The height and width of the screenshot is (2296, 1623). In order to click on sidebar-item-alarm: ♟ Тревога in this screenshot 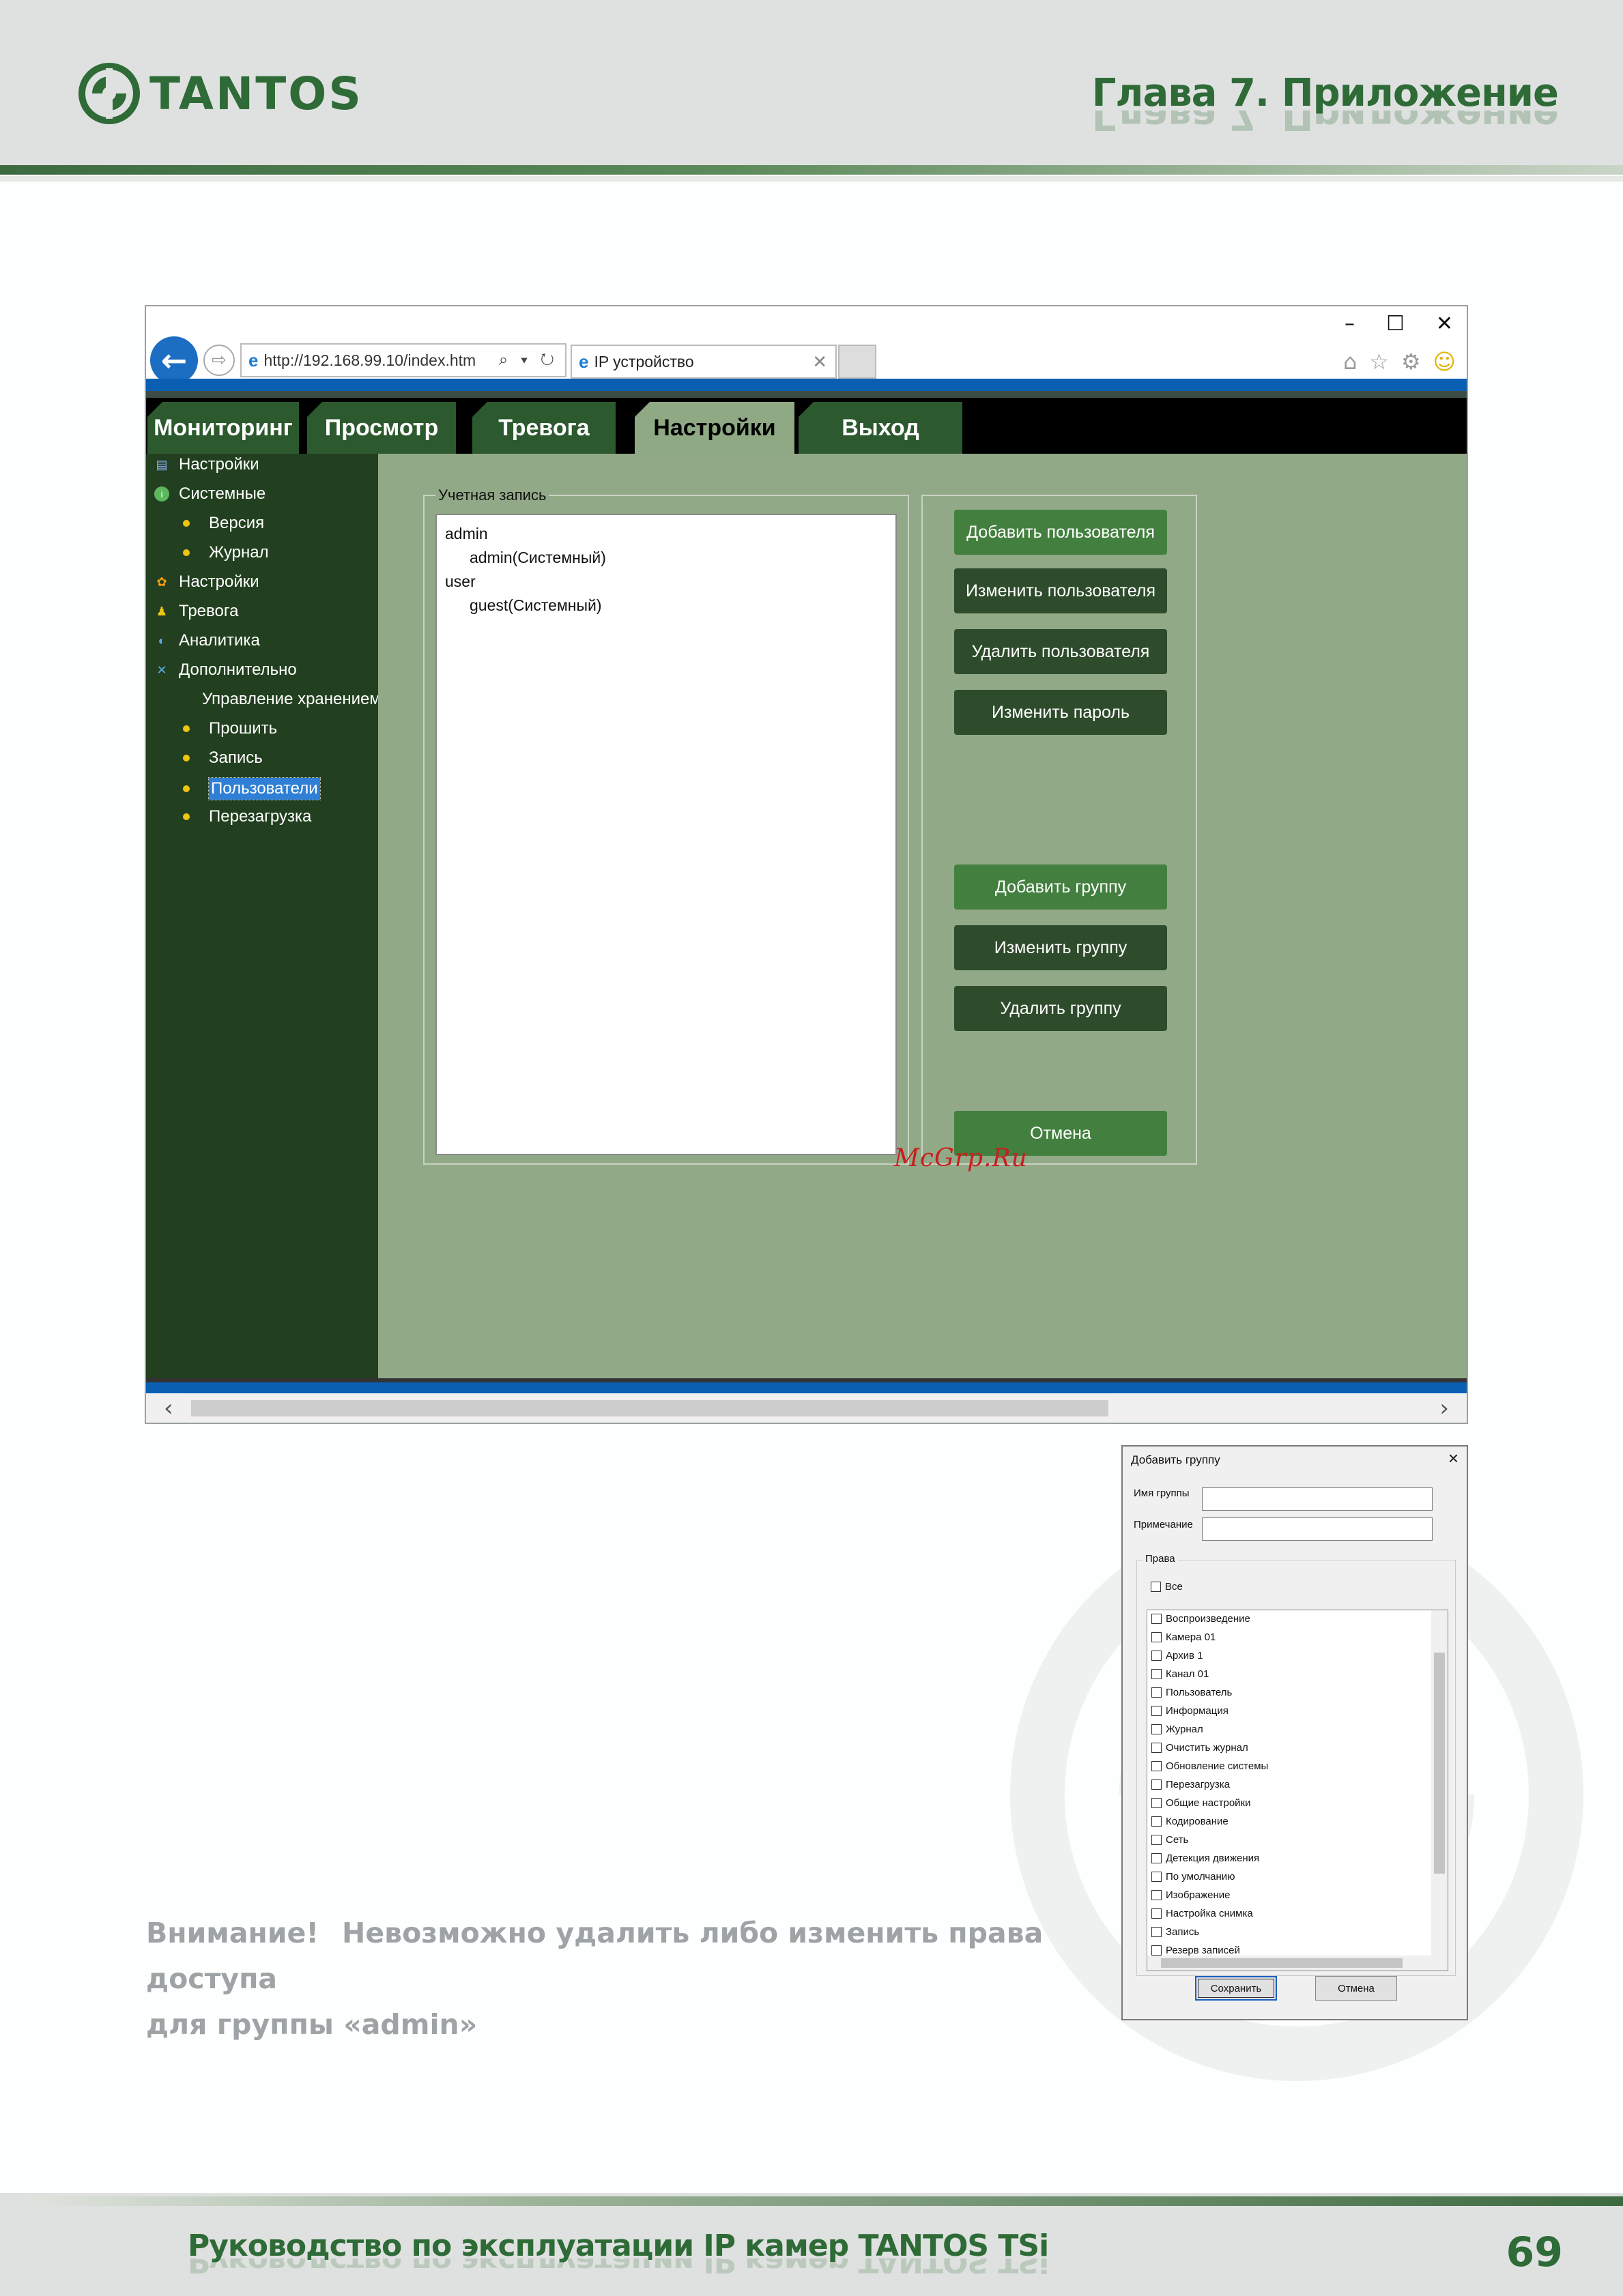, I will do `click(196, 611)`.